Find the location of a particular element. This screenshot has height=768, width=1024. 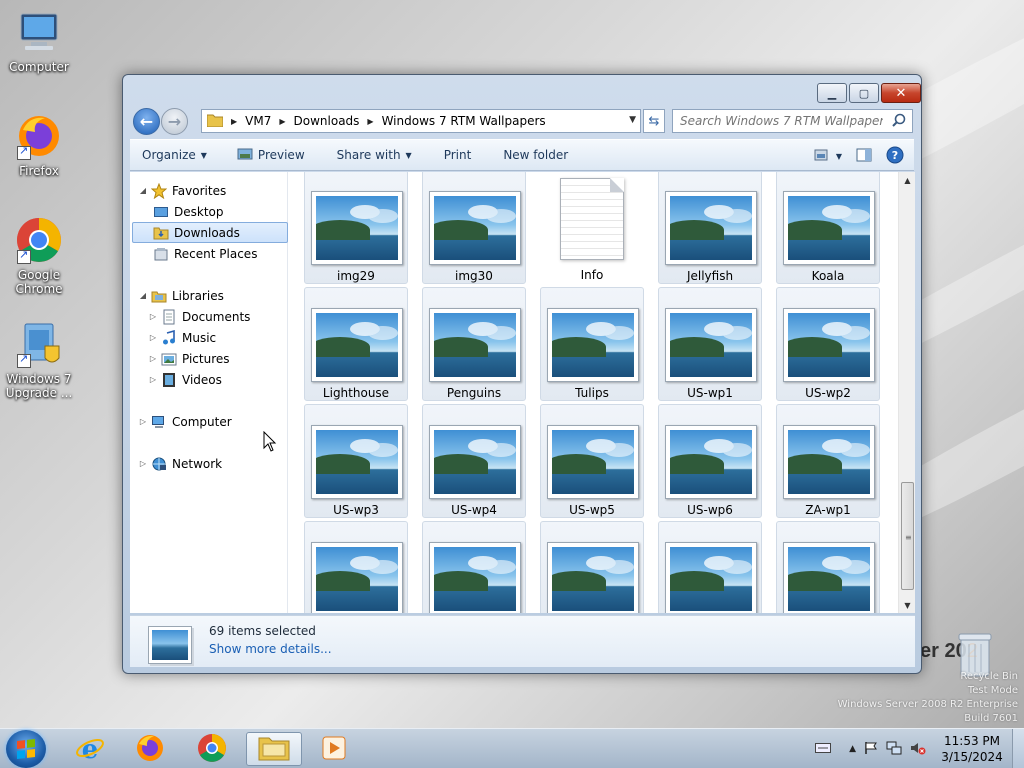

forward-button: → is located at coordinates (174, 121).